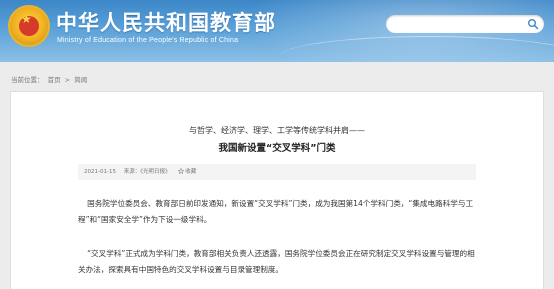 This screenshot has height=289, width=554. What do you see at coordinates (147, 172) in the screenshot?
I see `article-source: 来源：《光明日报》` at bounding box center [147, 172].